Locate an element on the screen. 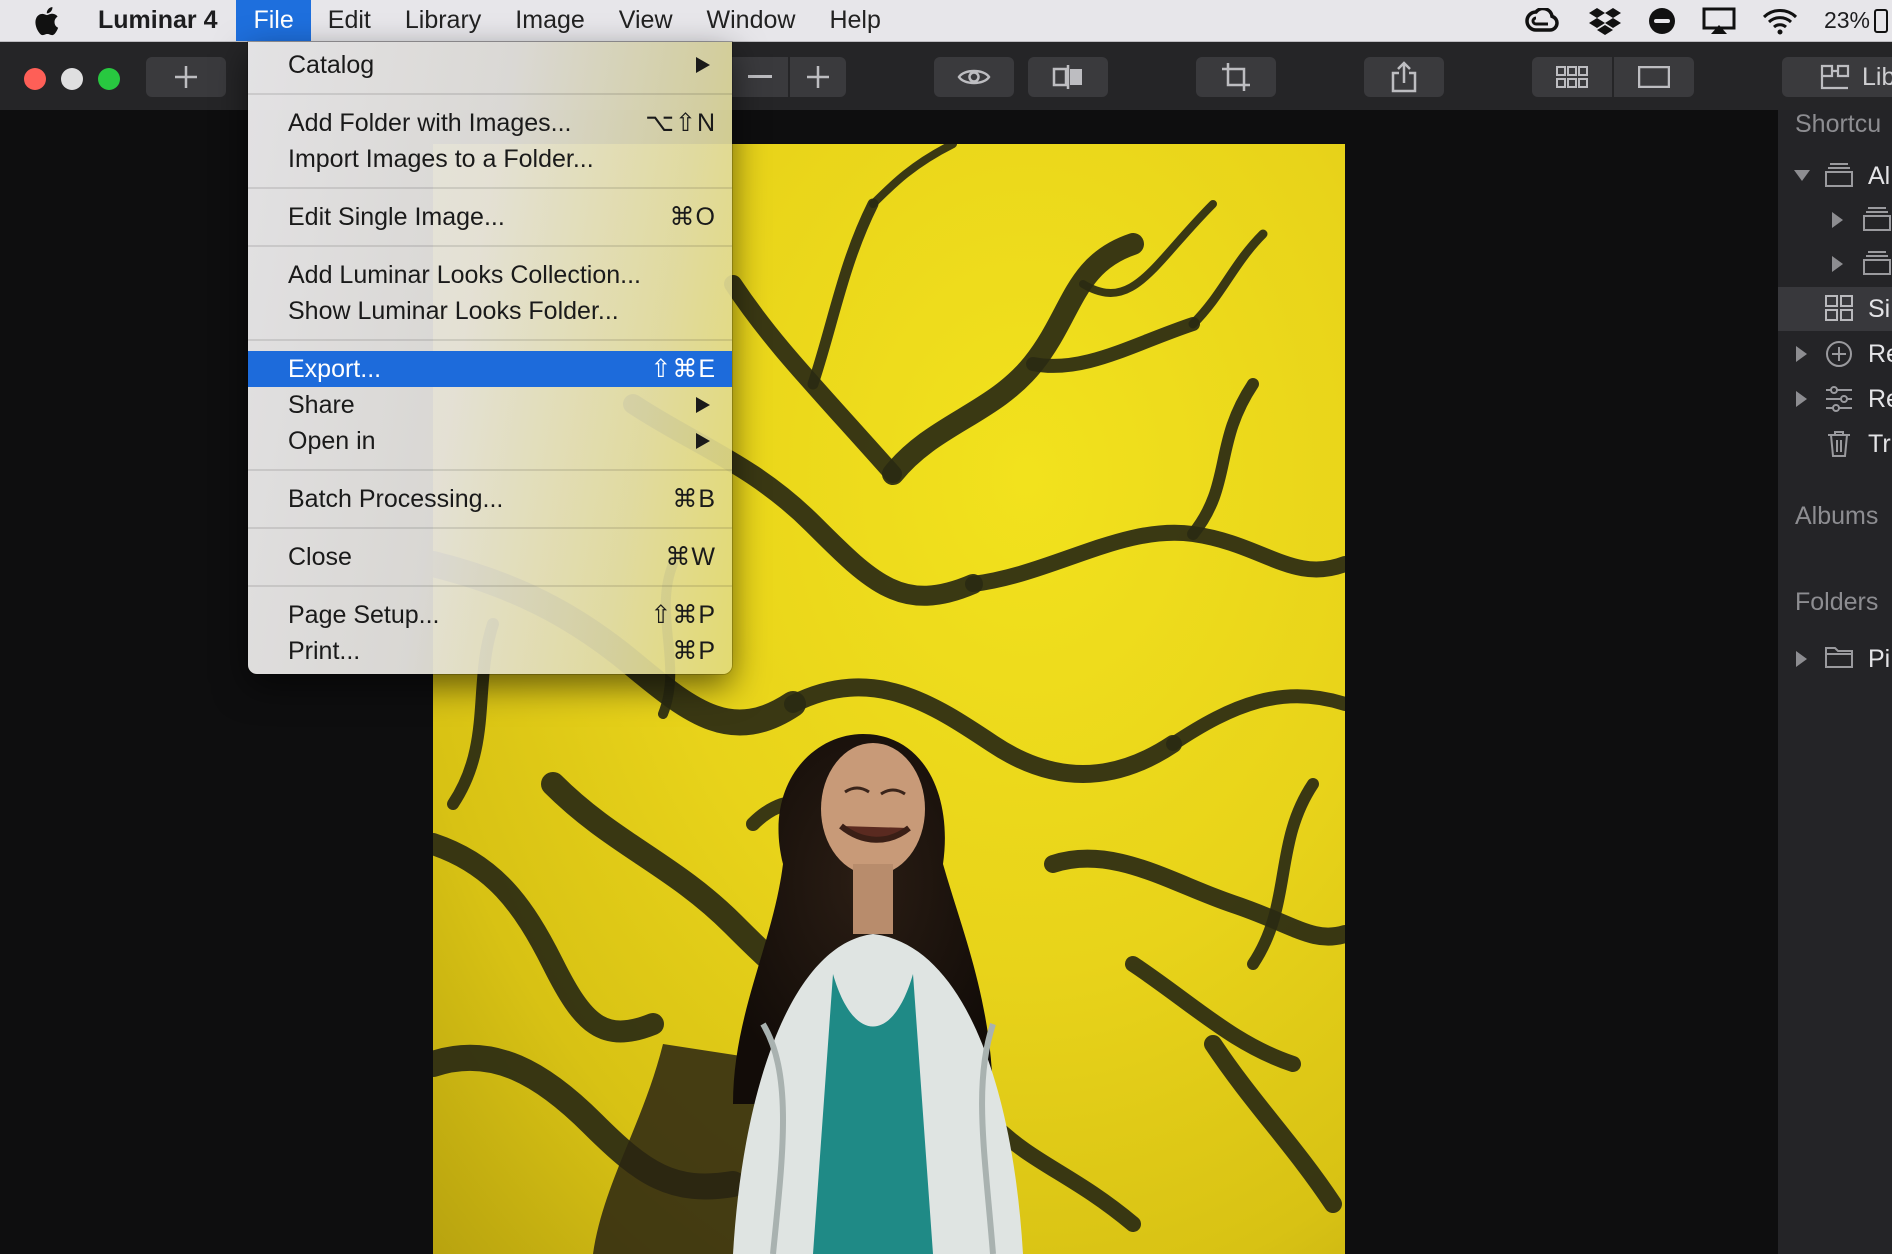  eye-preview-icon is located at coordinates (974, 77).